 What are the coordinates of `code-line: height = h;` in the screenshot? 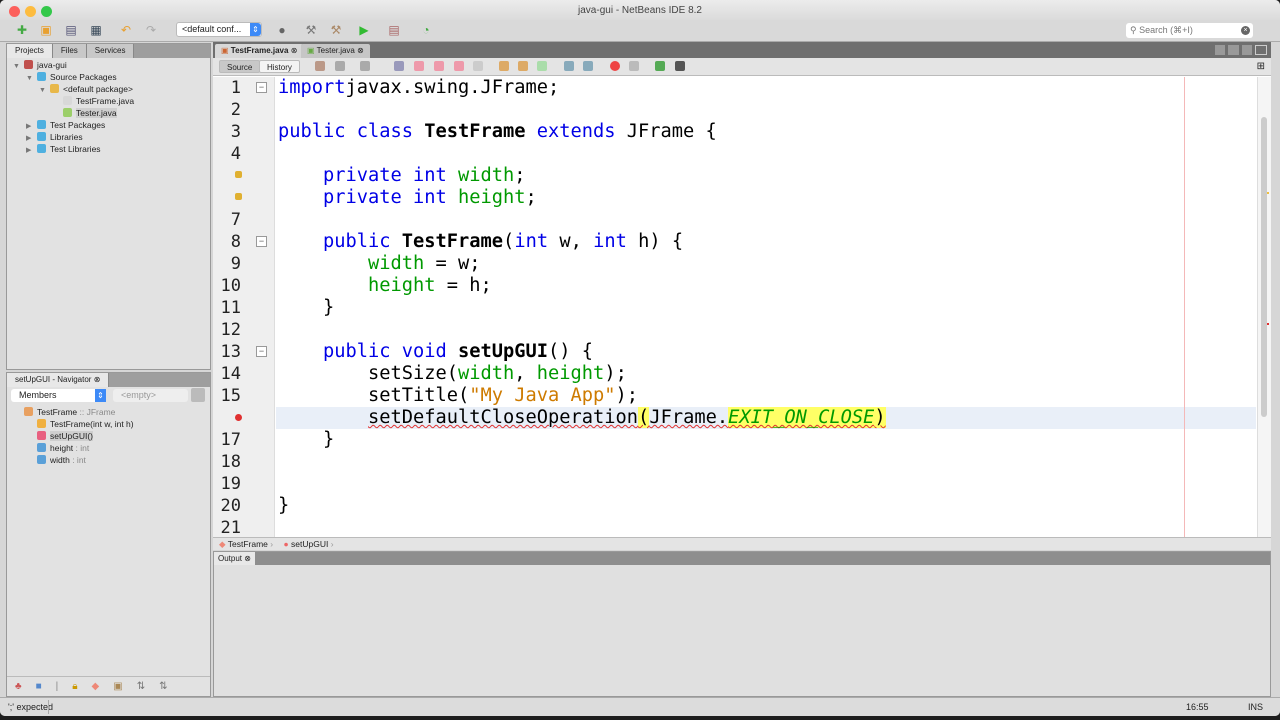 It's located at (385, 286).